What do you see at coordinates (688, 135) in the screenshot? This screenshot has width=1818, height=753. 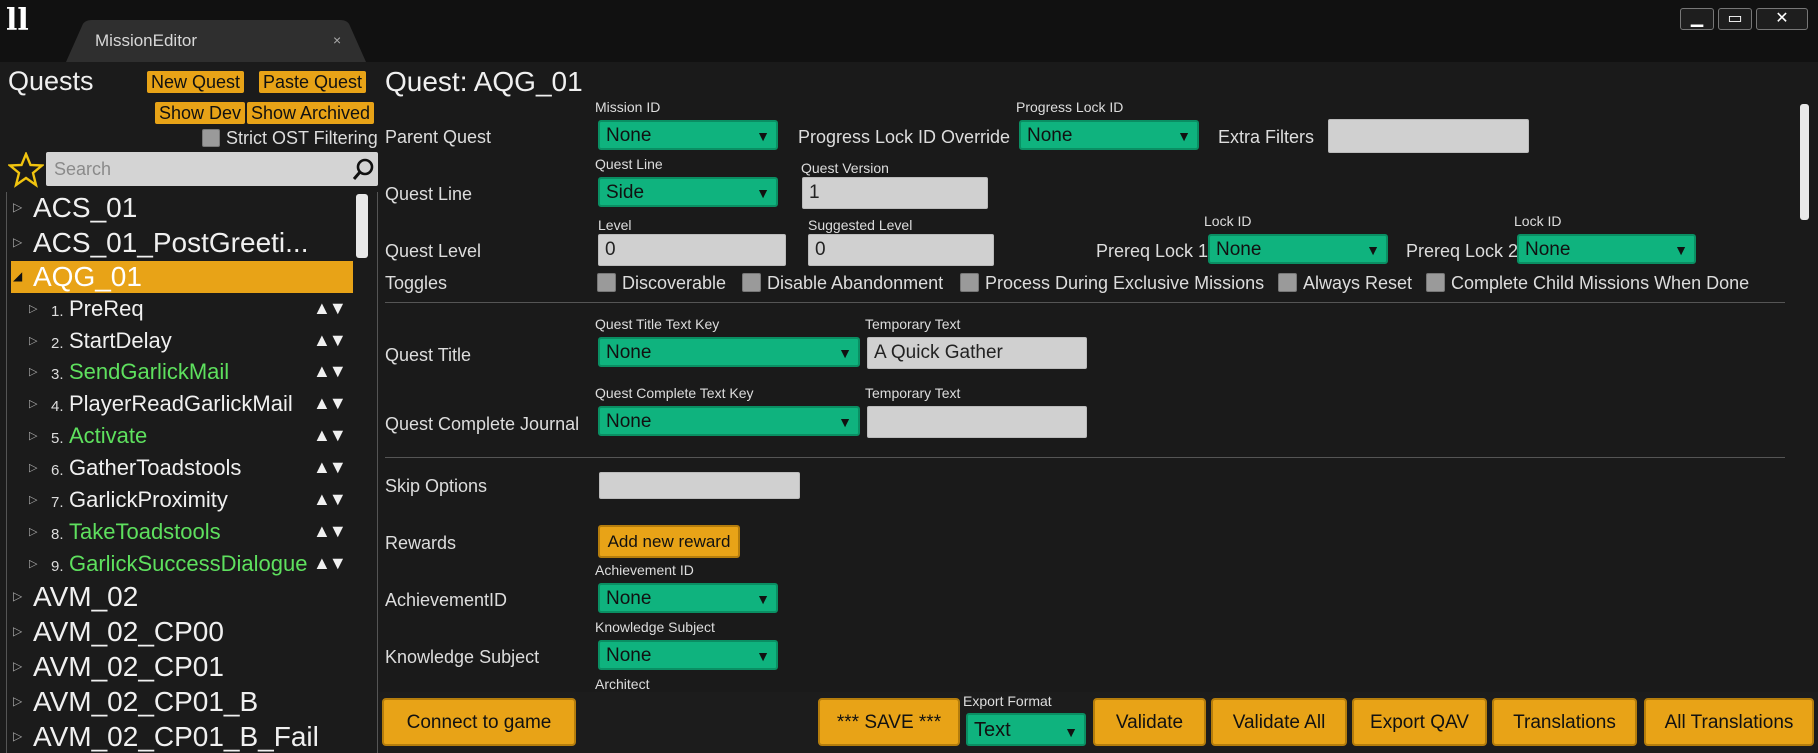 I see `mission-id-dropdown: None ▼` at bounding box center [688, 135].